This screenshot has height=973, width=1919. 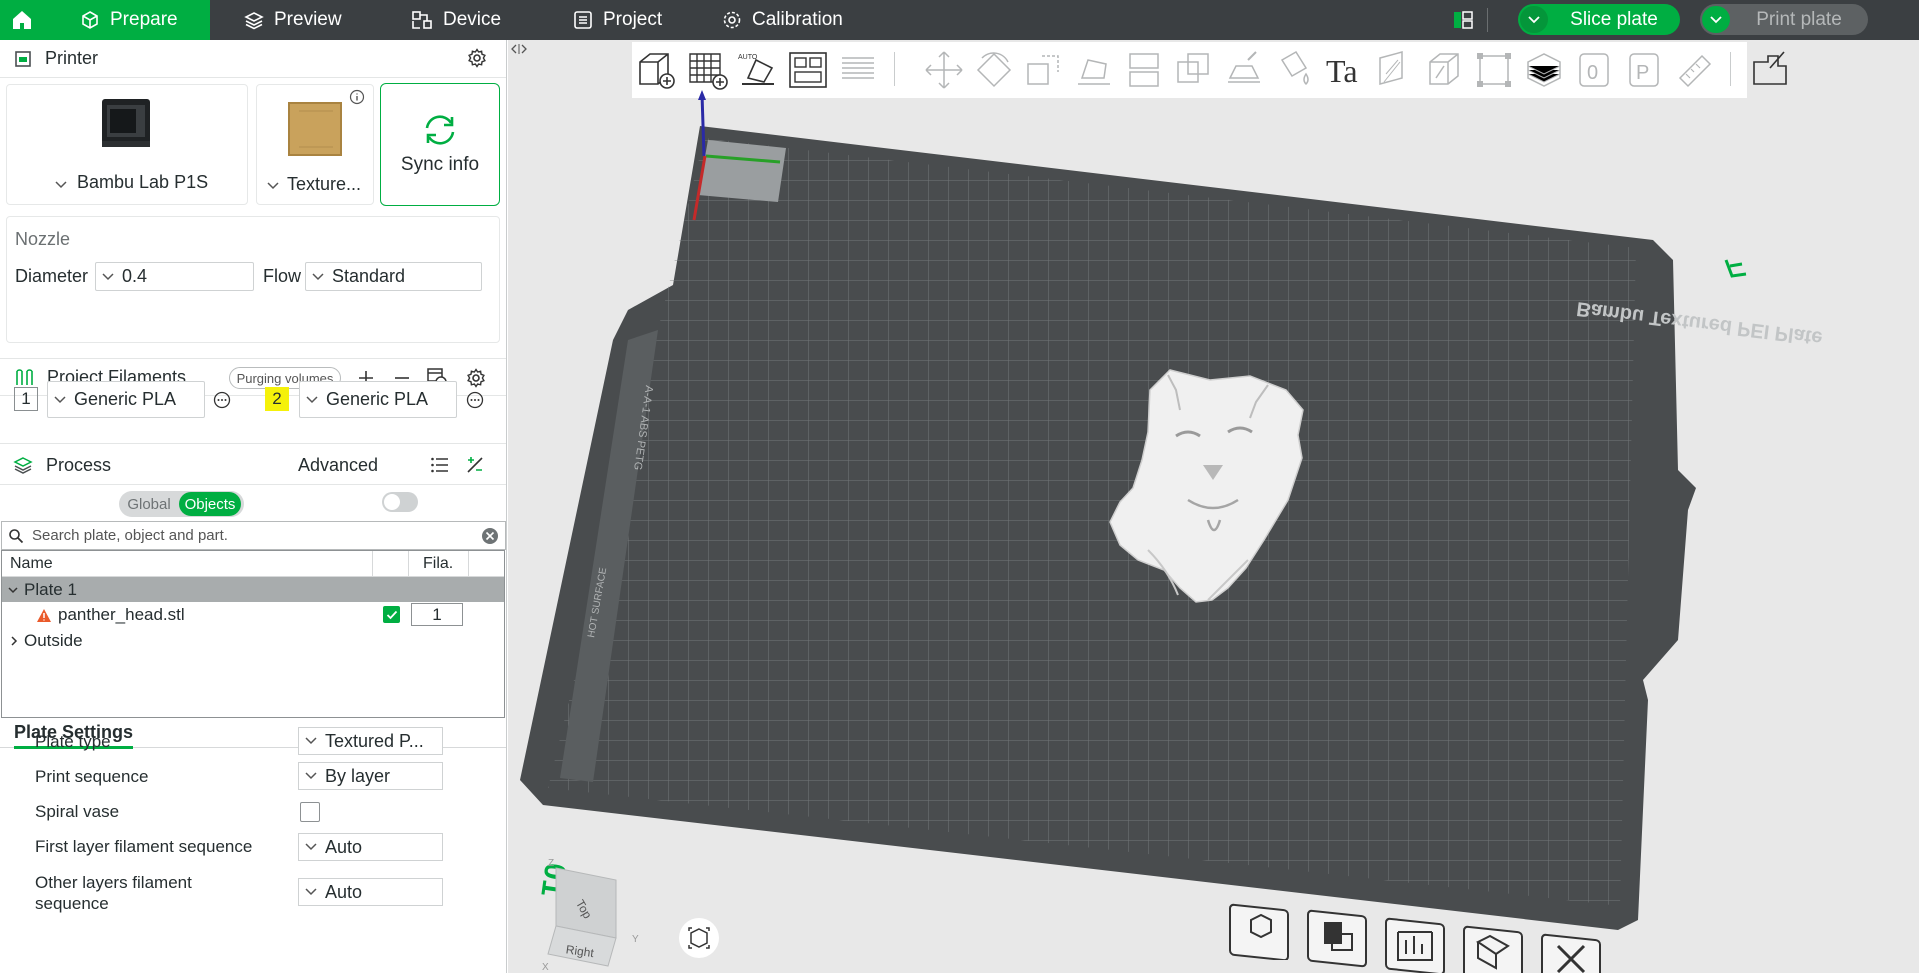 I want to click on flow-select: Standard, so click(x=393, y=276).